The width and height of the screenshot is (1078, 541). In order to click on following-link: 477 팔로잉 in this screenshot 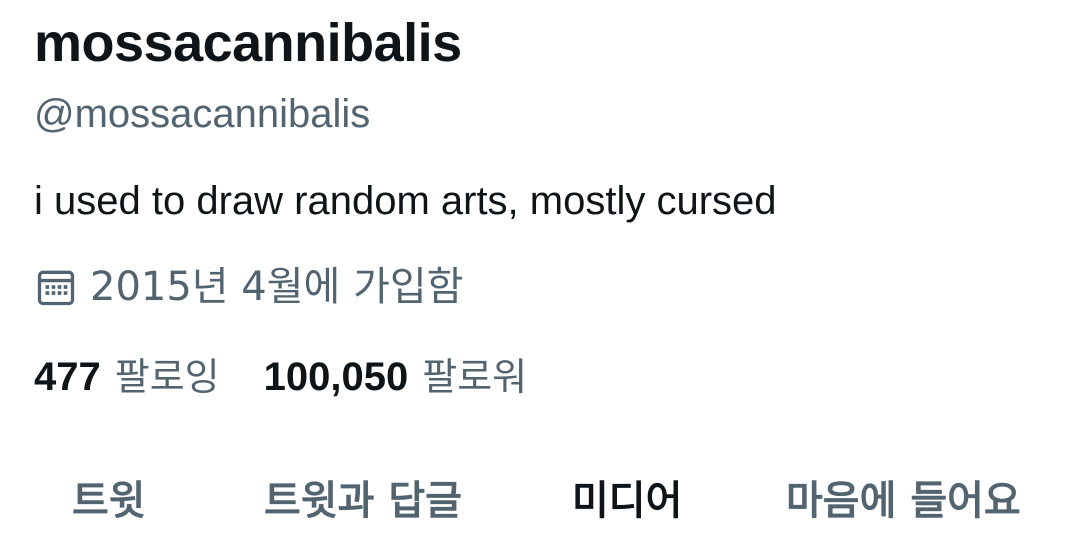, I will do `click(127, 377)`.